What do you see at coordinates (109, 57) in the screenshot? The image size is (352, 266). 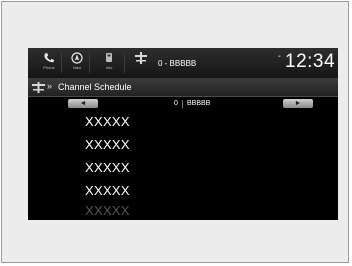 I see `audio-icon` at bounding box center [109, 57].